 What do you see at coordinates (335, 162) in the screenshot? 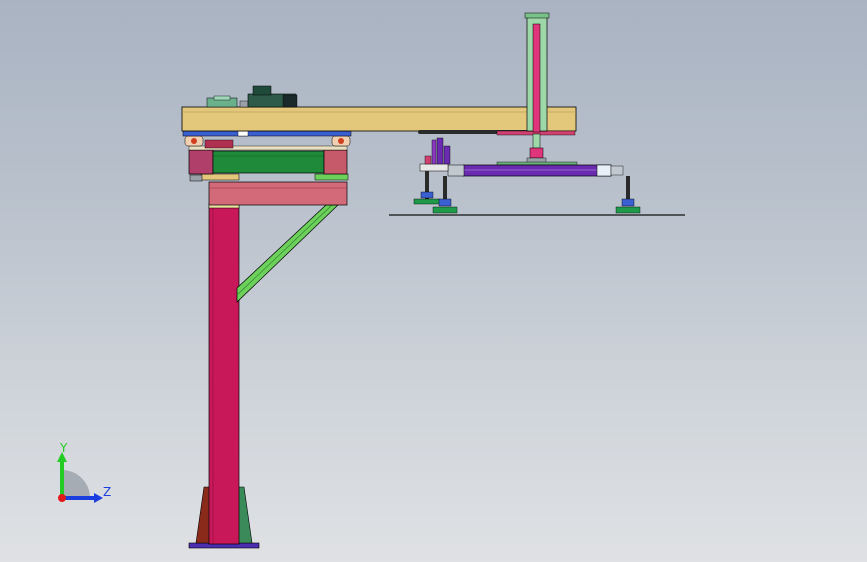
I see `carriage-right-end` at bounding box center [335, 162].